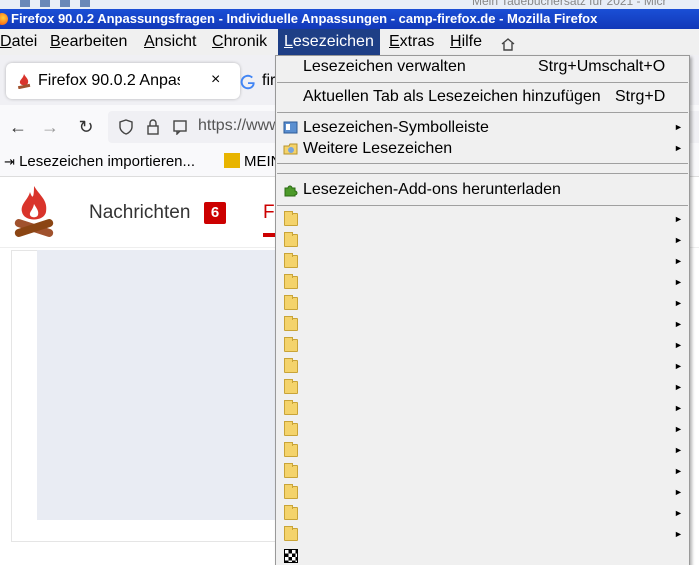 This screenshot has height=565, width=699. Describe the element at coordinates (290, 127) in the screenshot. I see `toolbar-icon` at that location.